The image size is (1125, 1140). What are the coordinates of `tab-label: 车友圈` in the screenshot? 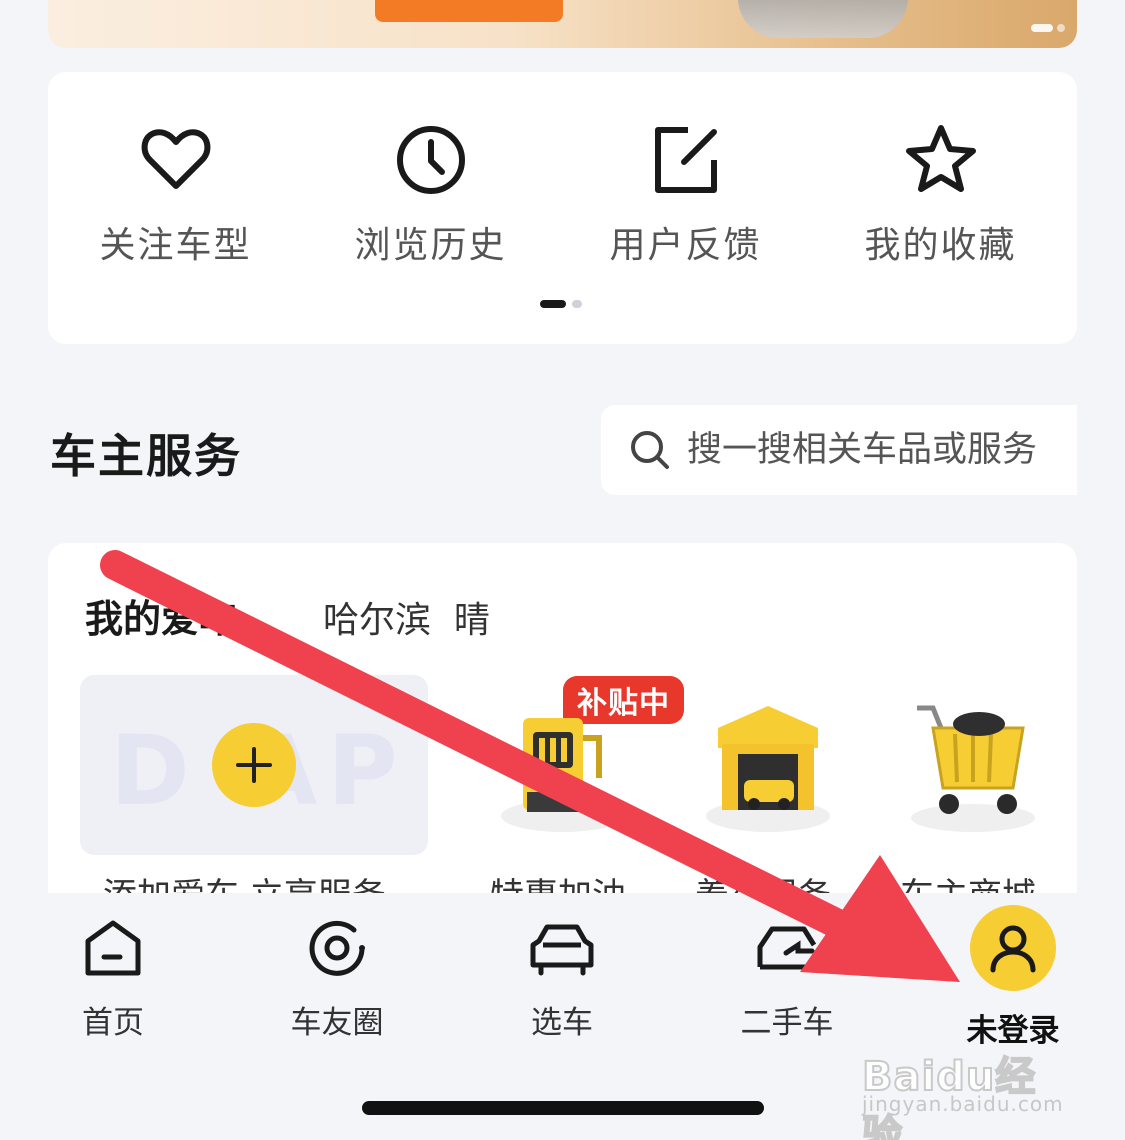 It's located at (337, 1023).